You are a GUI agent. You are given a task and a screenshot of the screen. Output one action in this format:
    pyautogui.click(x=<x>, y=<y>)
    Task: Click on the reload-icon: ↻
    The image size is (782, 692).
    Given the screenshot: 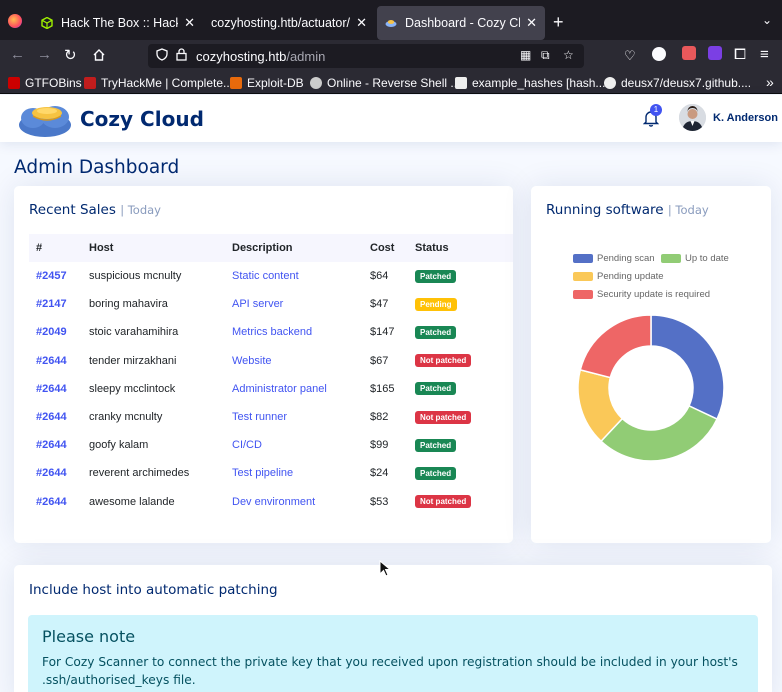 What is the action you would take?
    pyautogui.click(x=70, y=55)
    